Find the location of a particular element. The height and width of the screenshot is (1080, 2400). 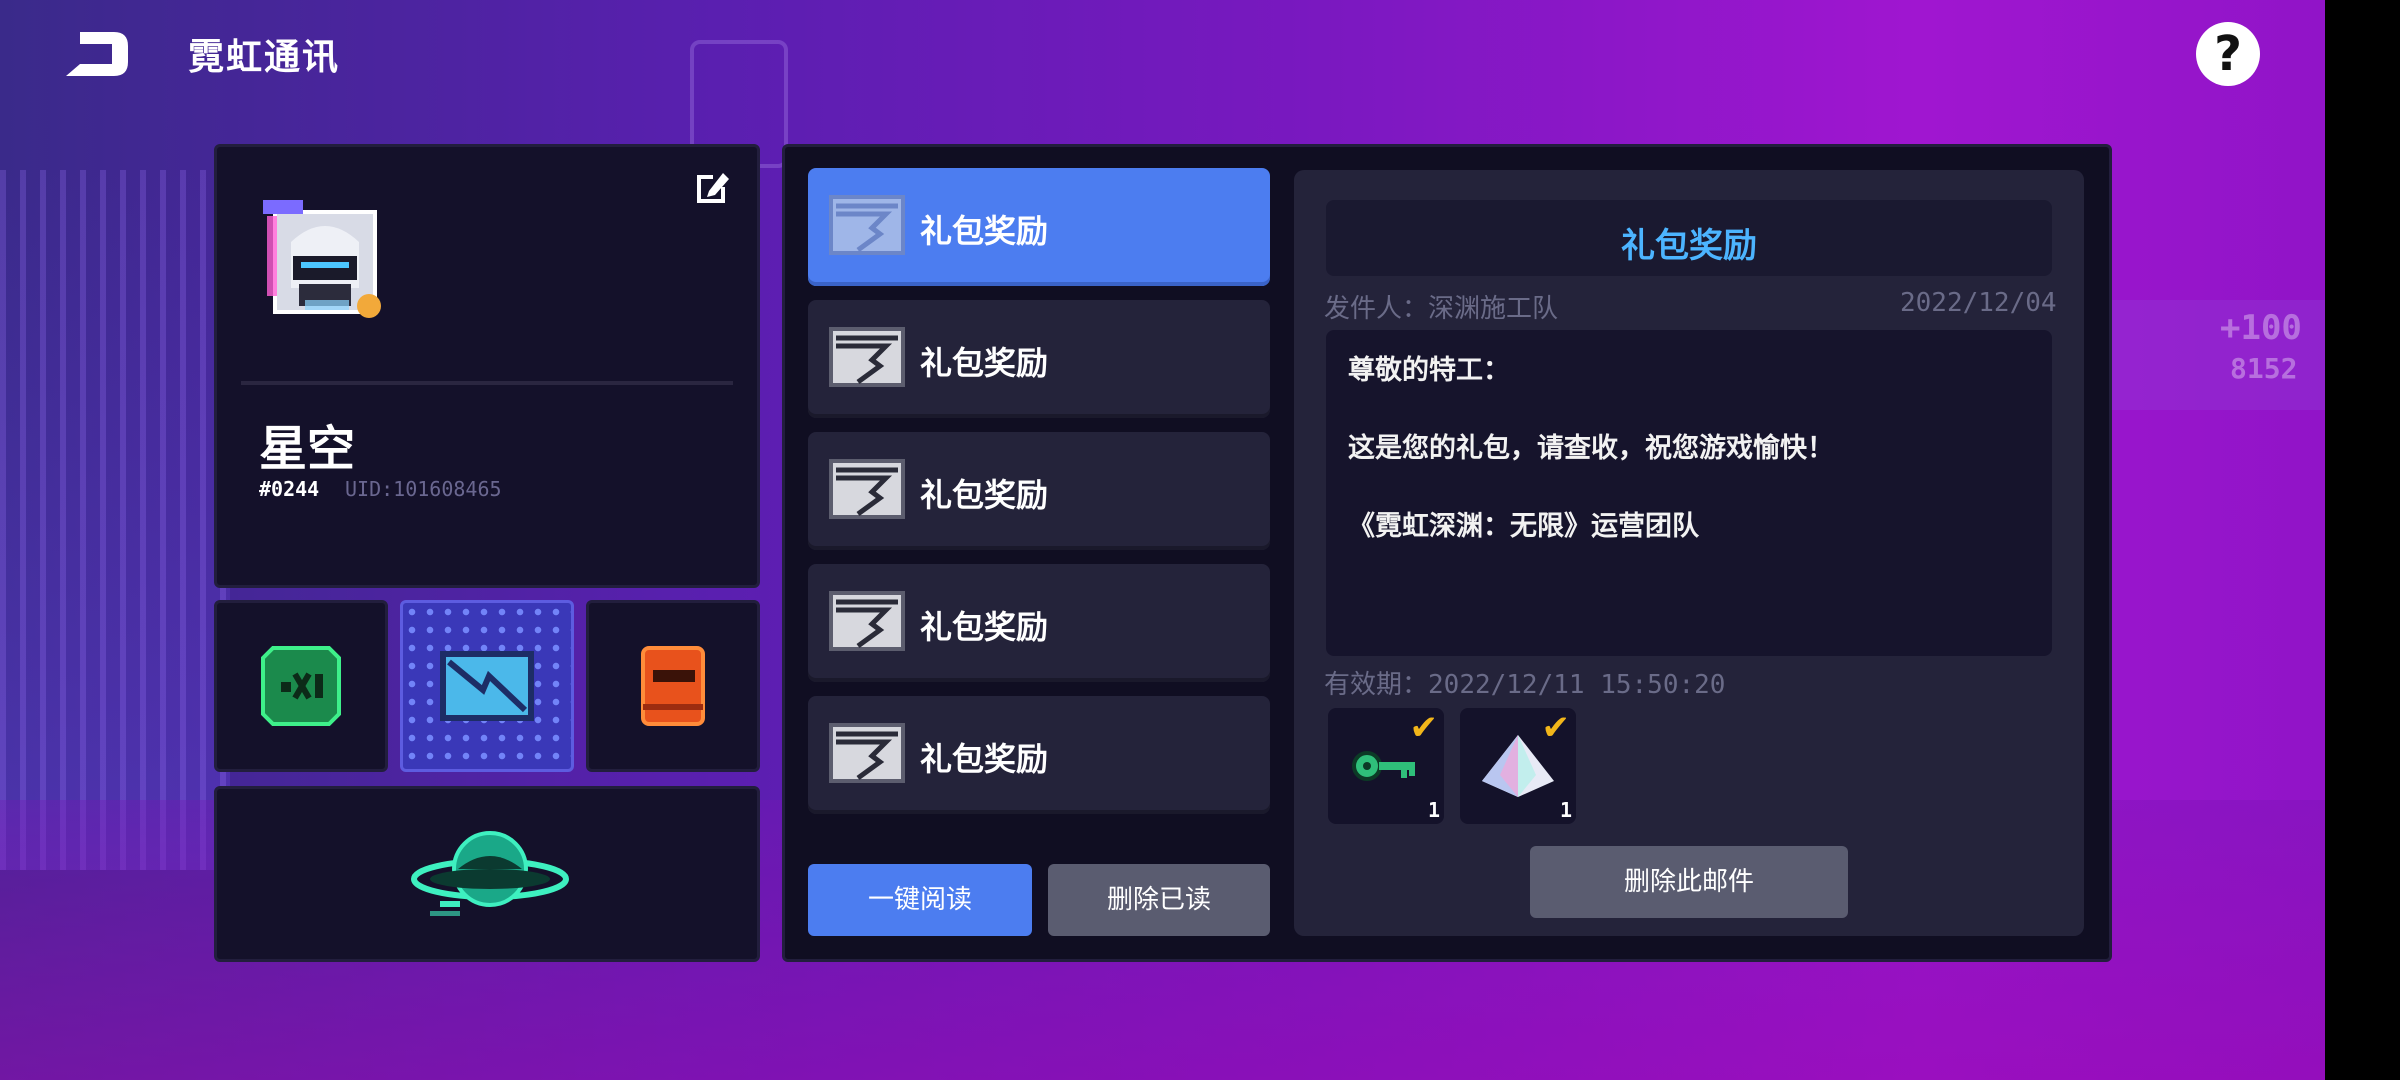

background-city is located at coordinates (115, 520).